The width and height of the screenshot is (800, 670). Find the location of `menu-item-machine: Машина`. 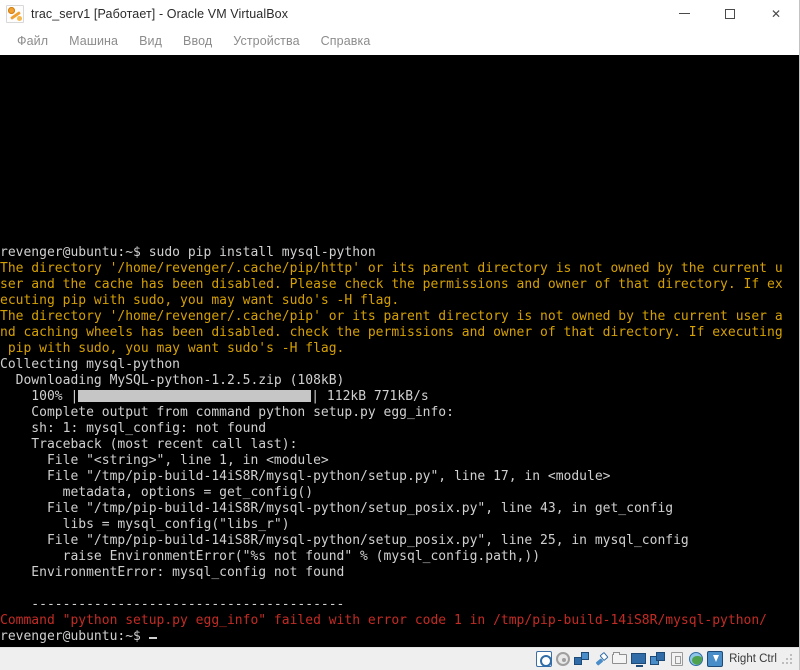

menu-item-machine: Машина is located at coordinates (94, 41).